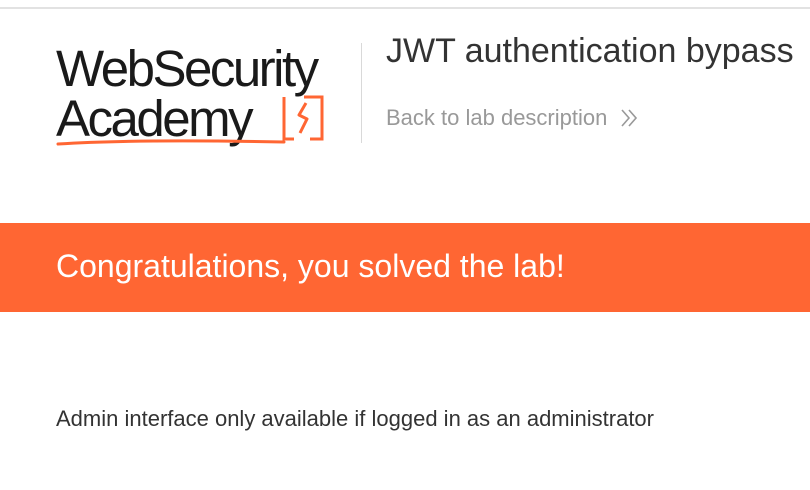 The width and height of the screenshot is (810, 490). Describe the element at coordinates (171, 142) in the screenshot. I see `logo-underline` at that location.